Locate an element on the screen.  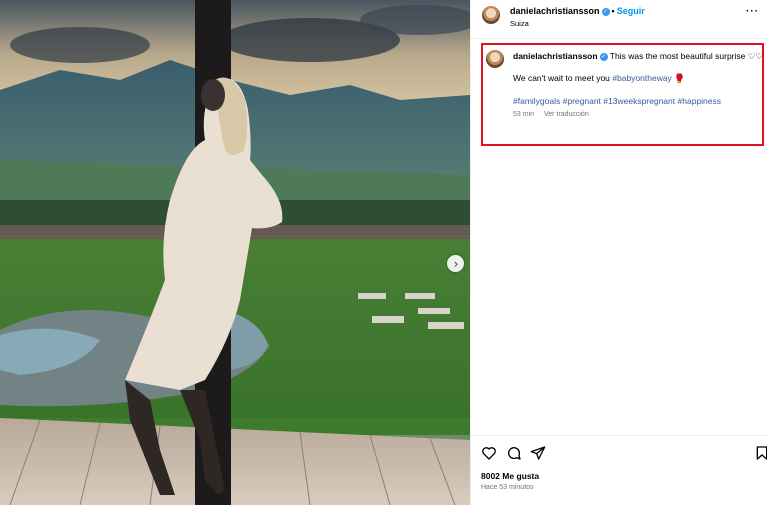
caption-avatar is located at coordinates (495, 59).